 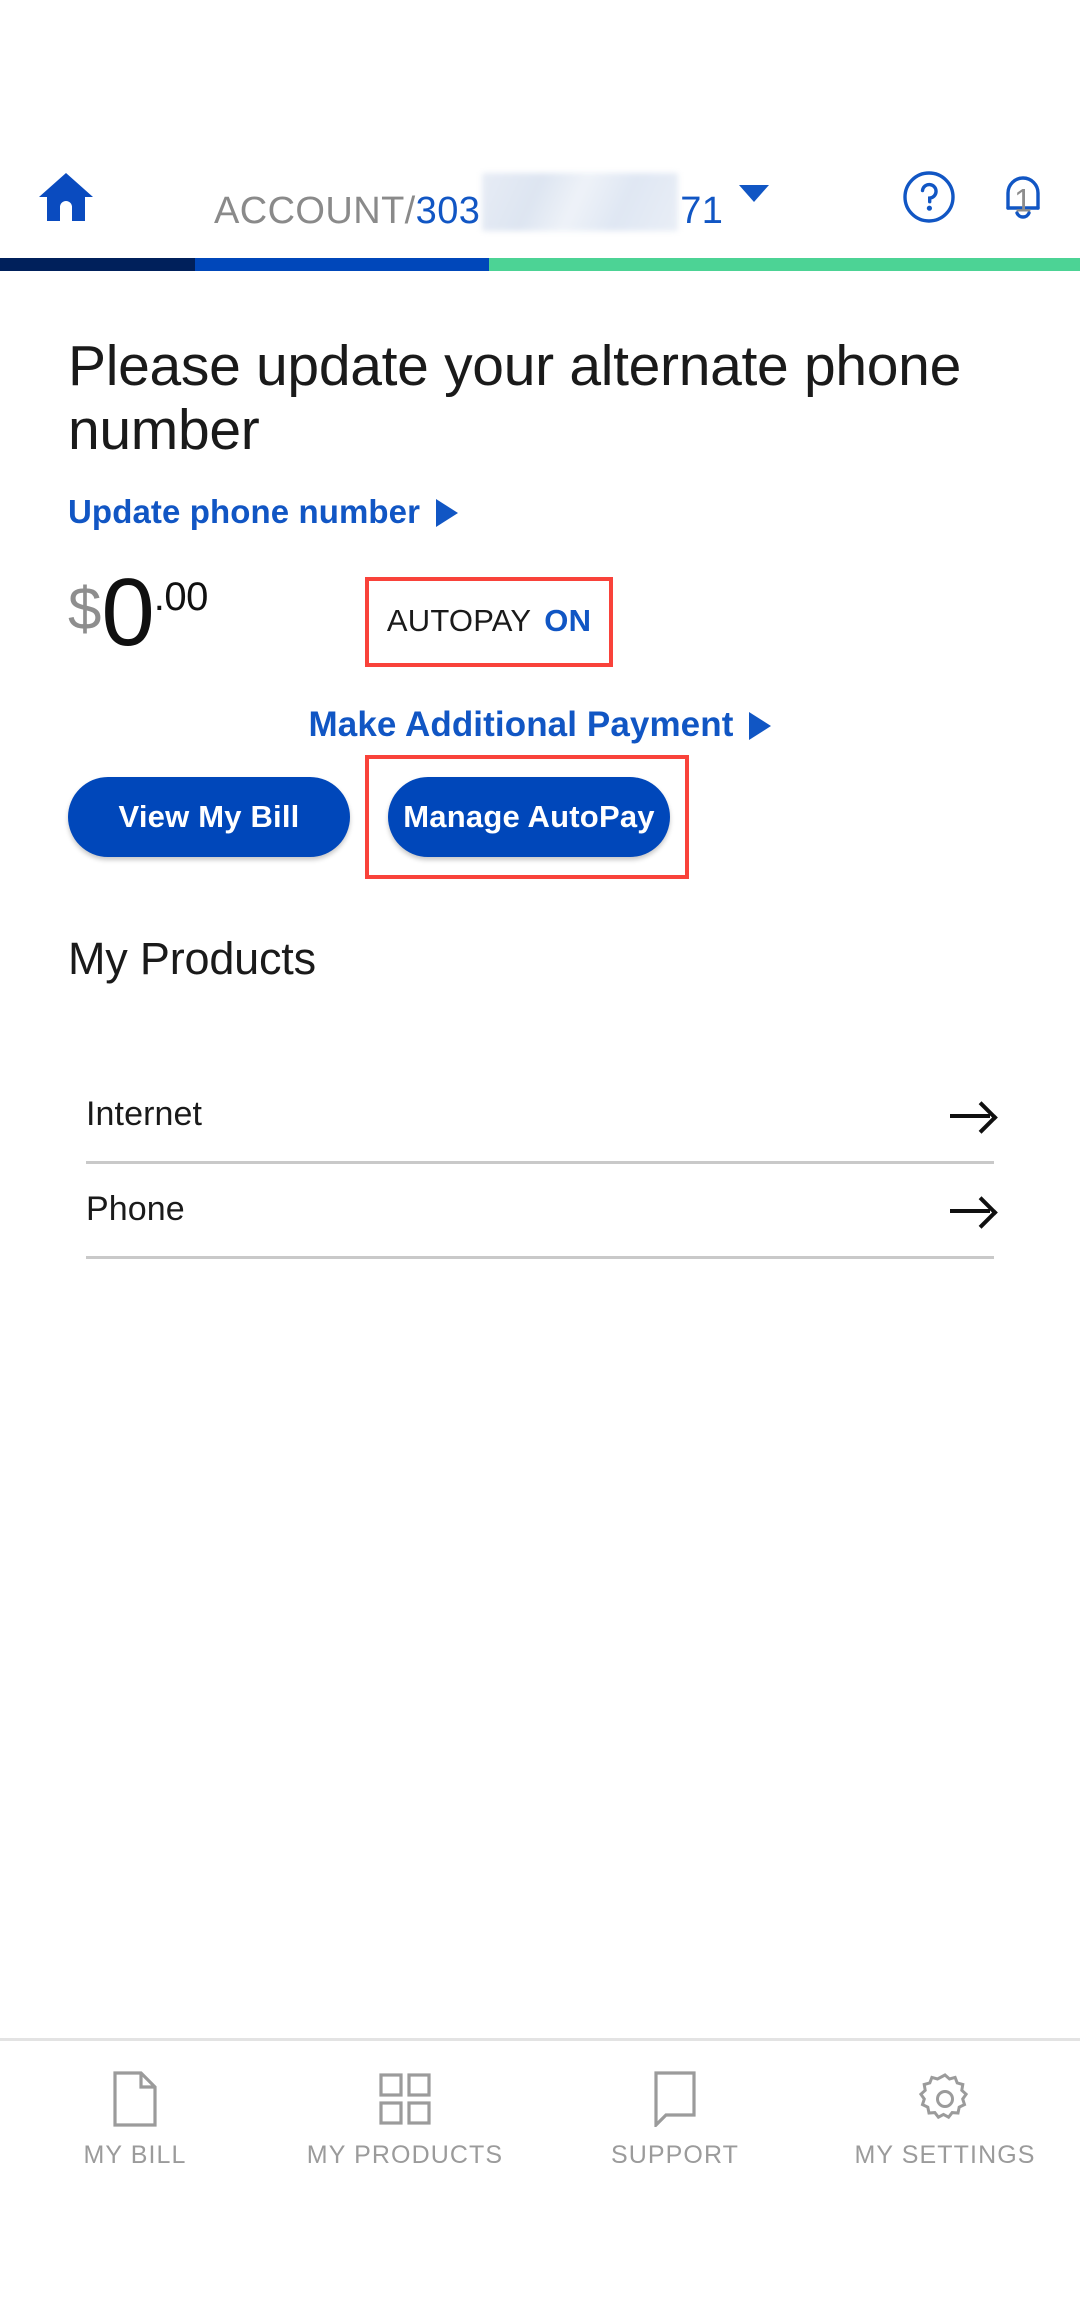 What do you see at coordinates (448, 211) in the screenshot?
I see `account-number-prefix: 303` at bounding box center [448, 211].